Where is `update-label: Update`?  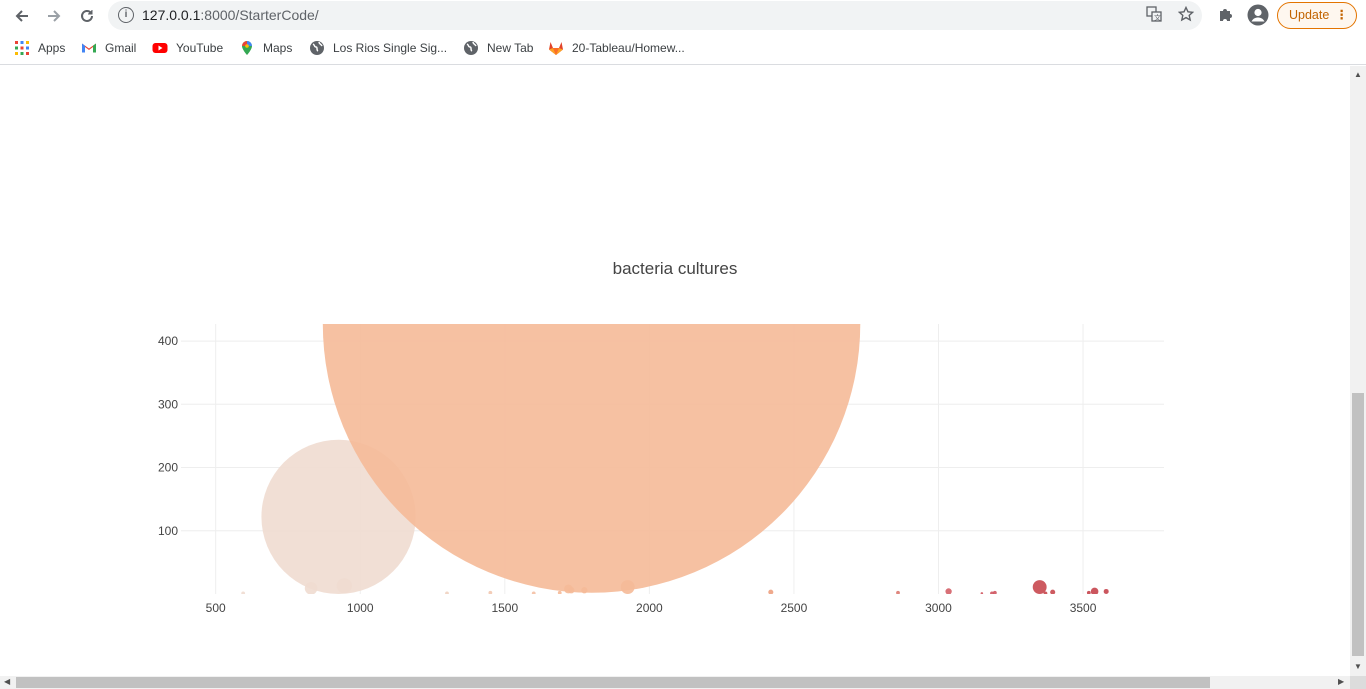
update-label: Update is located at coordinates (1309, 15).